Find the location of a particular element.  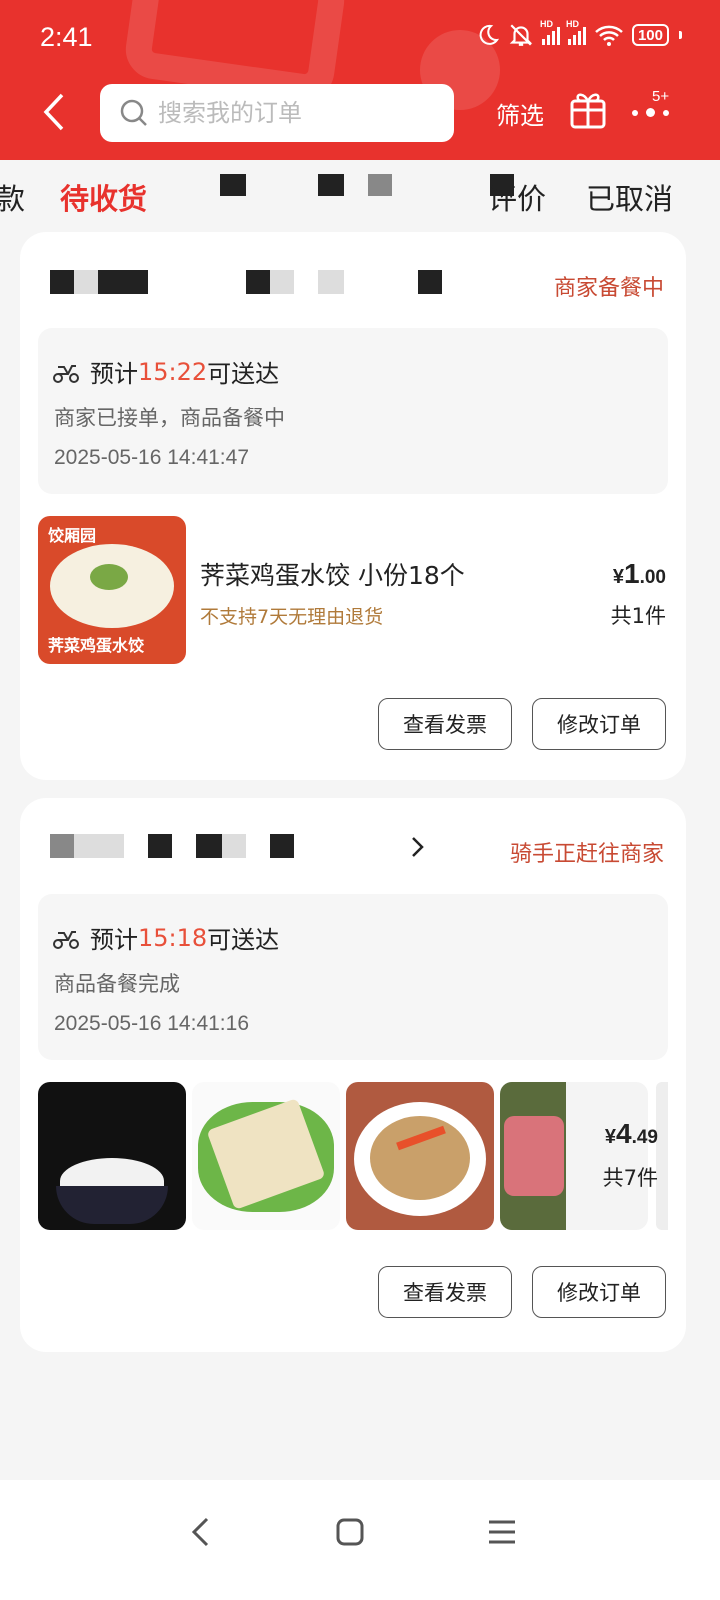

return-policy-note: 不支持7天无理由退货 is located at coordinates (292, 617).